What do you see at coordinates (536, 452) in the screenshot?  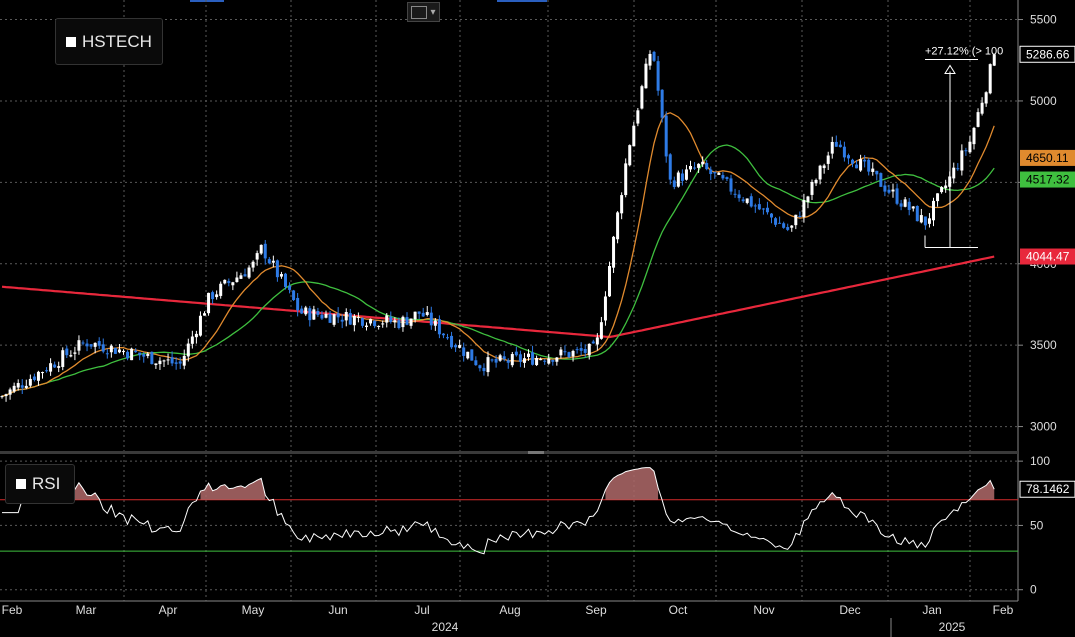 I see `pane-divider-grip` at bounding box center [536, 452].